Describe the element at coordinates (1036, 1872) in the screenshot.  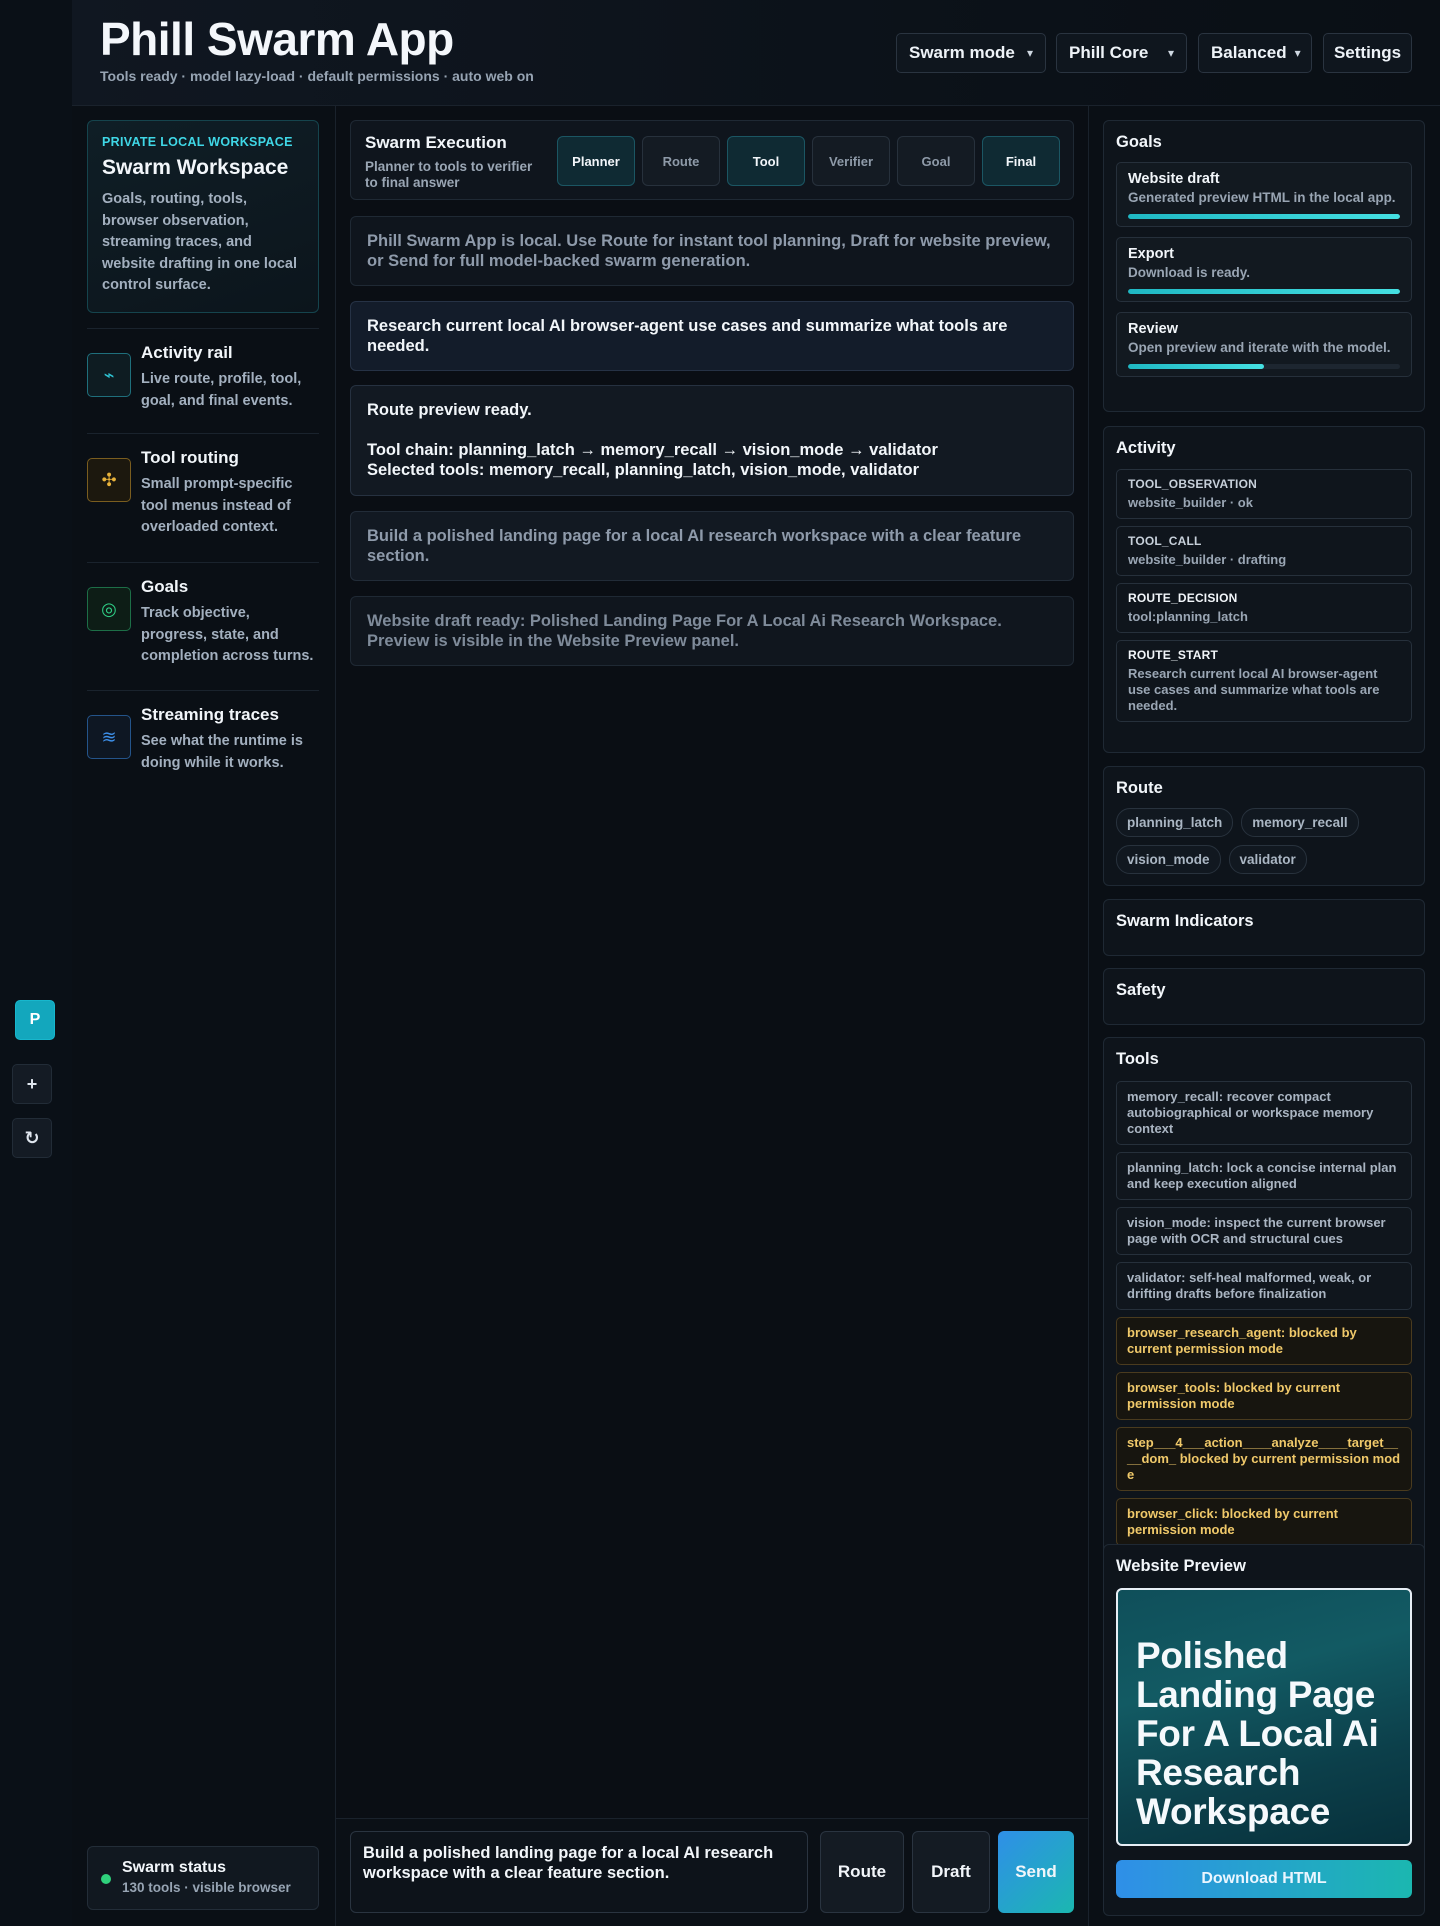
I see `send-button: Send` at that location.